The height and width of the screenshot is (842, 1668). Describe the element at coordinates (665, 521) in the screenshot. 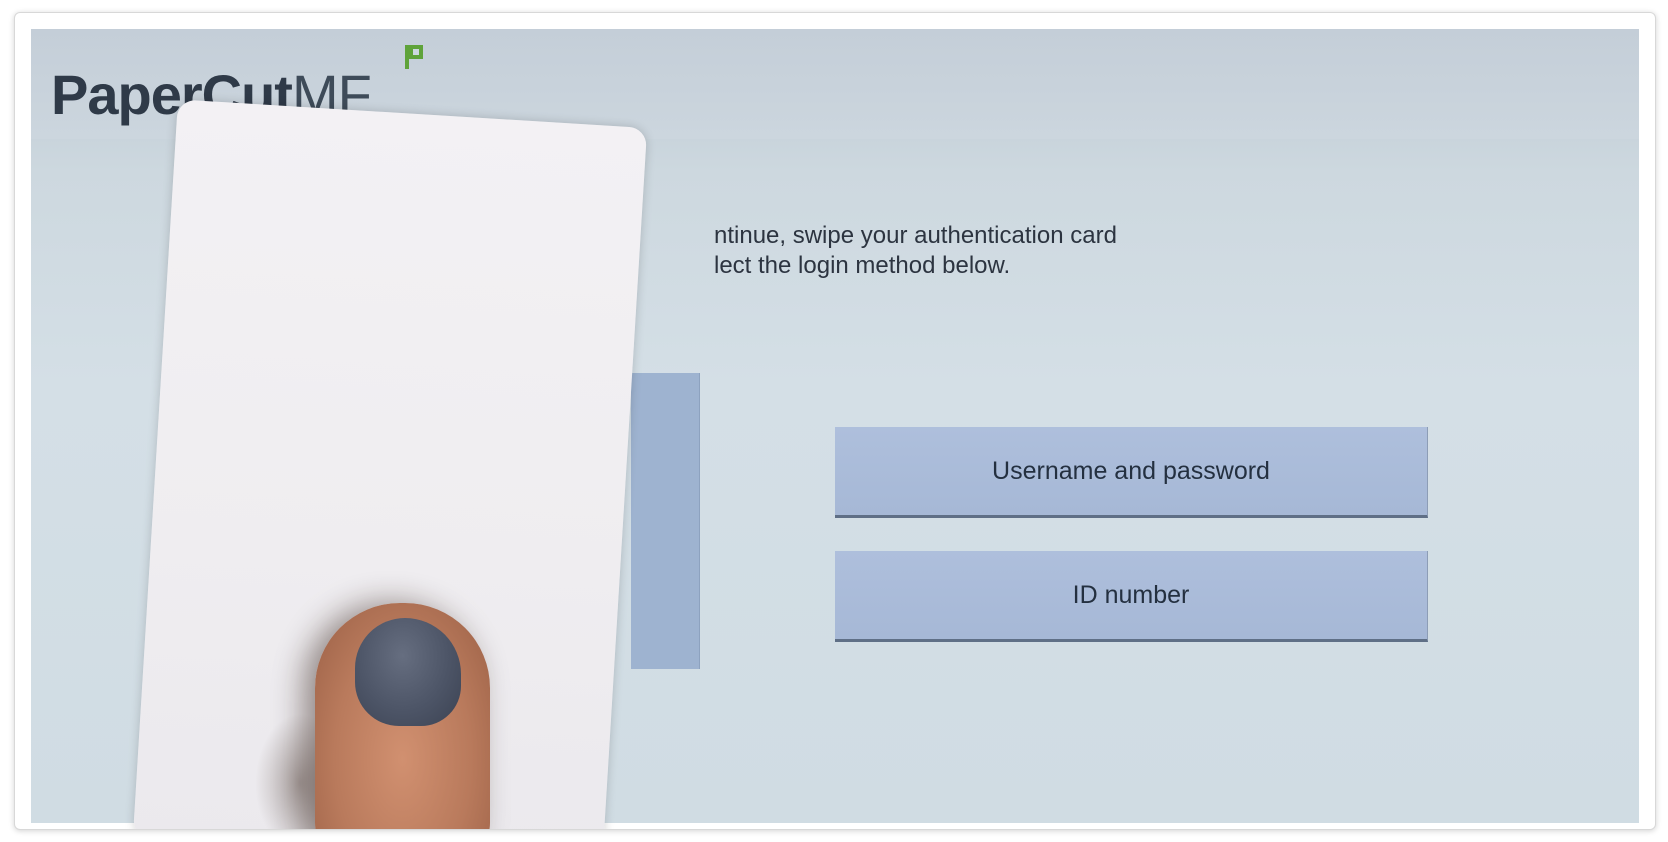

I see `card-swipe-panel` at that location.